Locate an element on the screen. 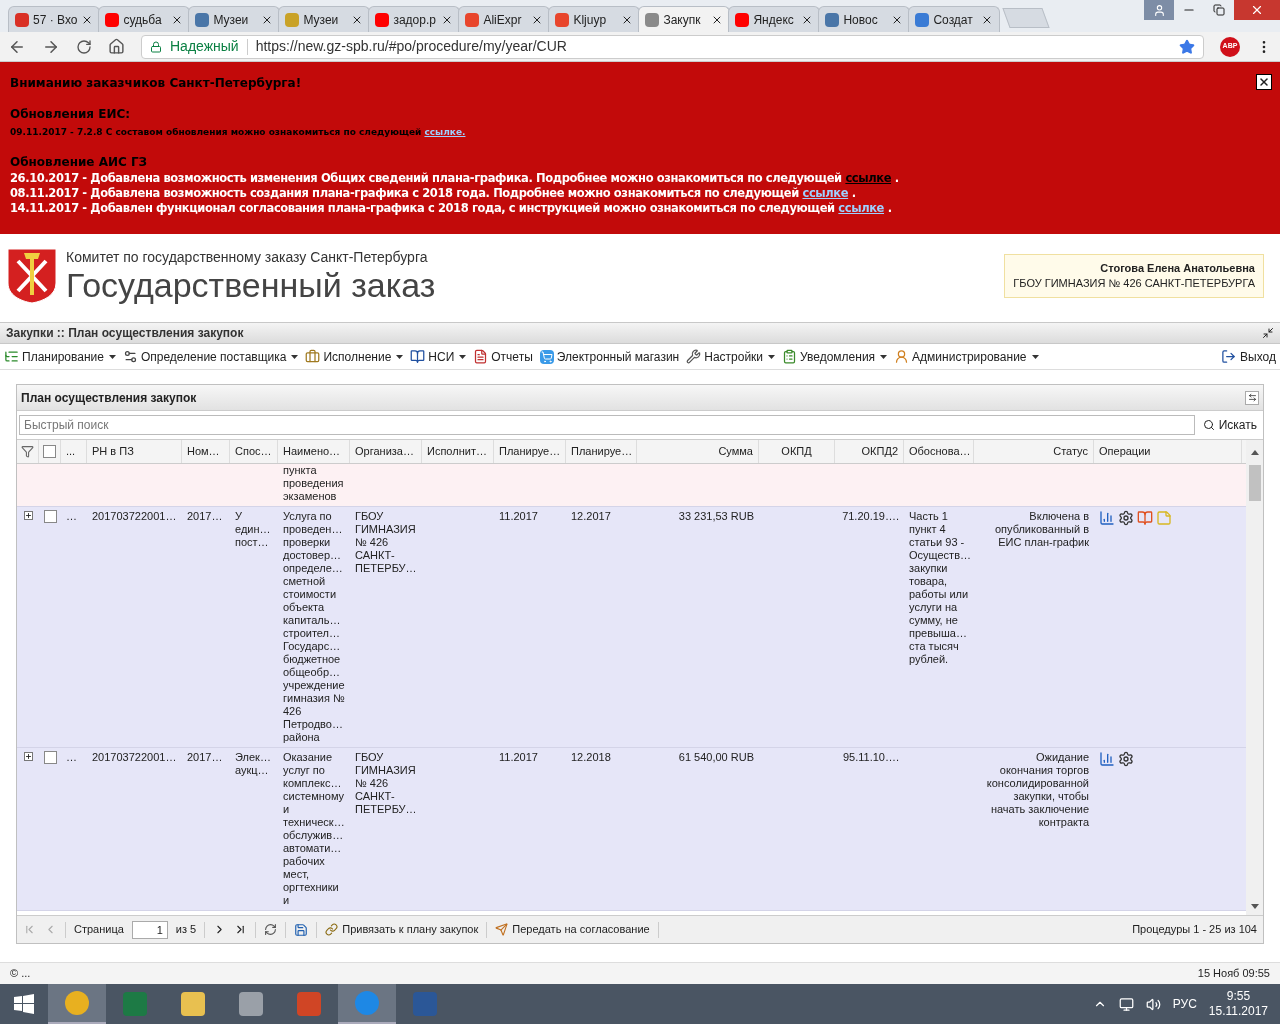 This screenshot has height=1024, width=1280. browser-tab: Яндекс is located at coordinates (774, 19).